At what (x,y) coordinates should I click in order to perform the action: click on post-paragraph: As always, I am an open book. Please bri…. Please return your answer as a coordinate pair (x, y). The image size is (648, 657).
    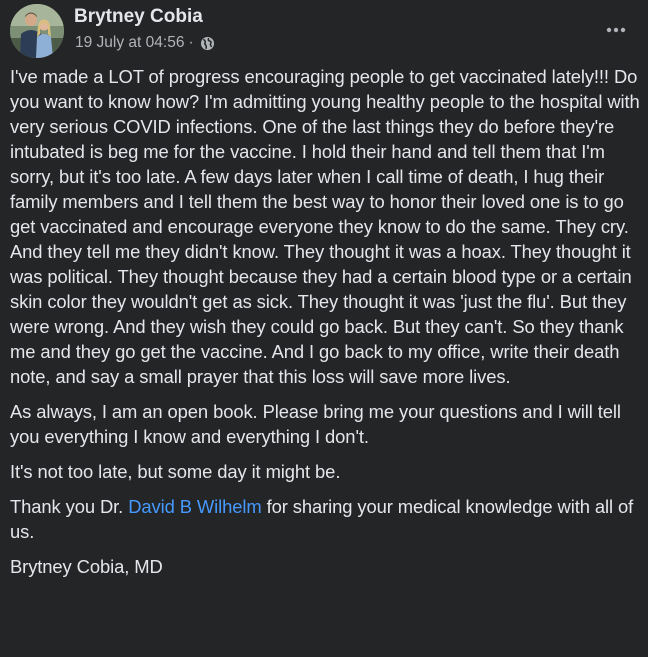
    Looking at the image, I should click on (315, 424).